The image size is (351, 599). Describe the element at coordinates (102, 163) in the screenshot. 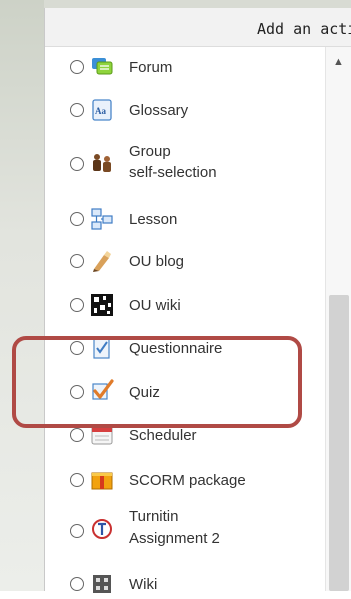

I see `group-people-icon` at that location.